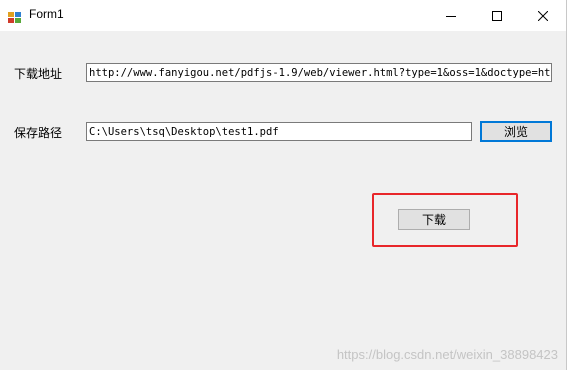 The image size is (574, 370). I want to click on close-button, so click(543, 15).